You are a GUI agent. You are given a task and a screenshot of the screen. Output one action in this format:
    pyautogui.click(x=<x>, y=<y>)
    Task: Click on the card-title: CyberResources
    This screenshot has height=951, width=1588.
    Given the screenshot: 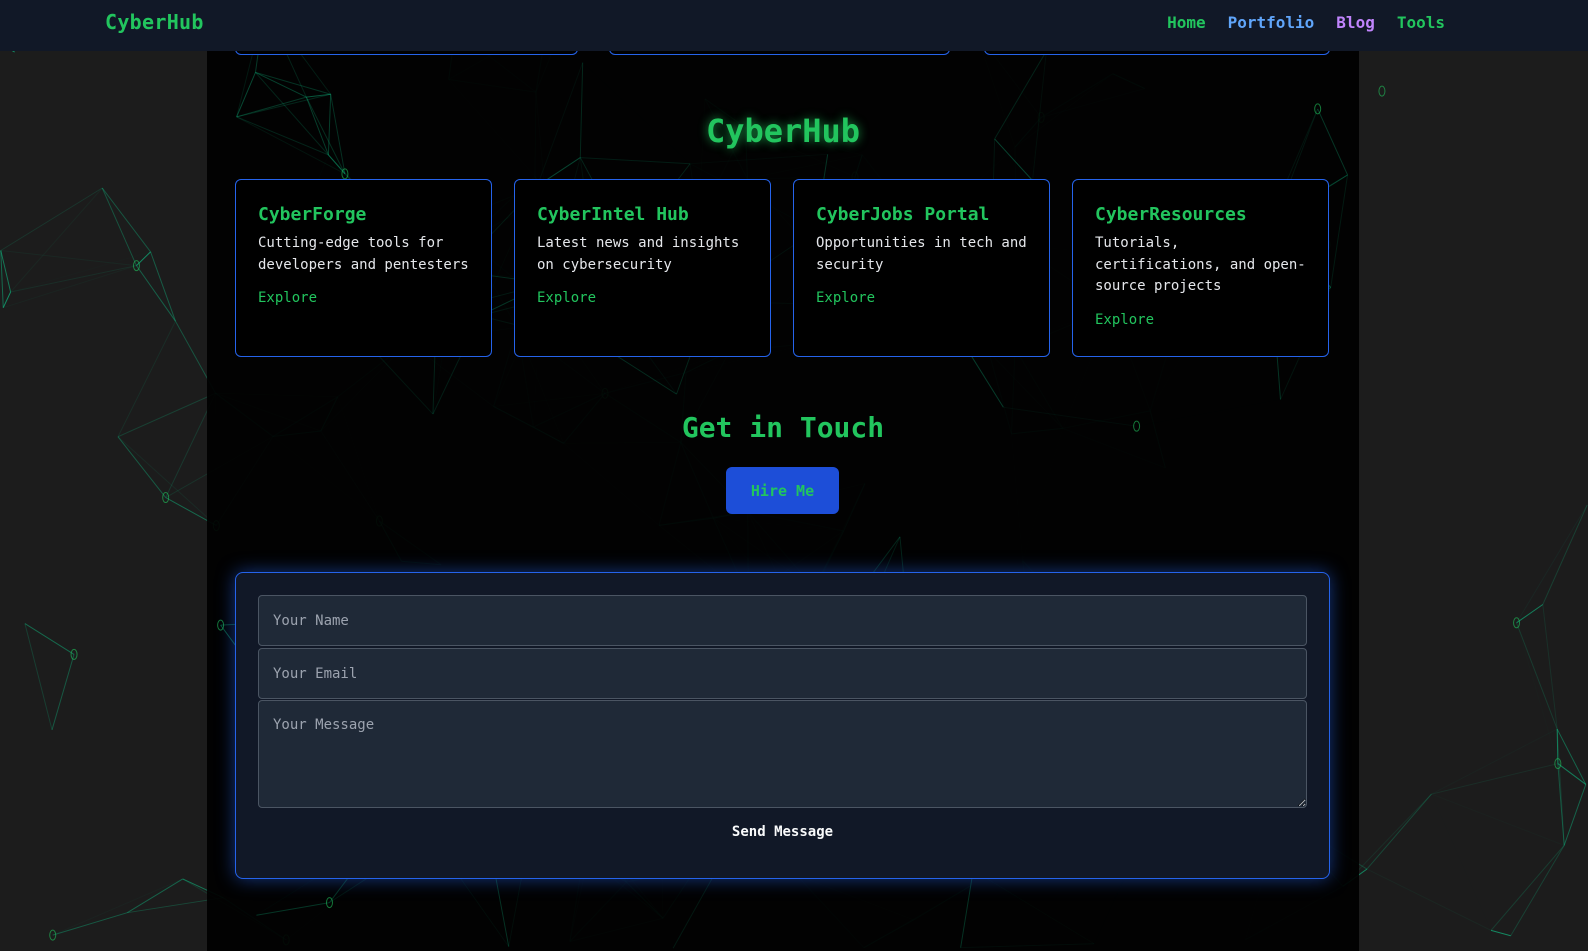 What is the action you would take?
    pyautogui.click(x=1171, y=214)
    